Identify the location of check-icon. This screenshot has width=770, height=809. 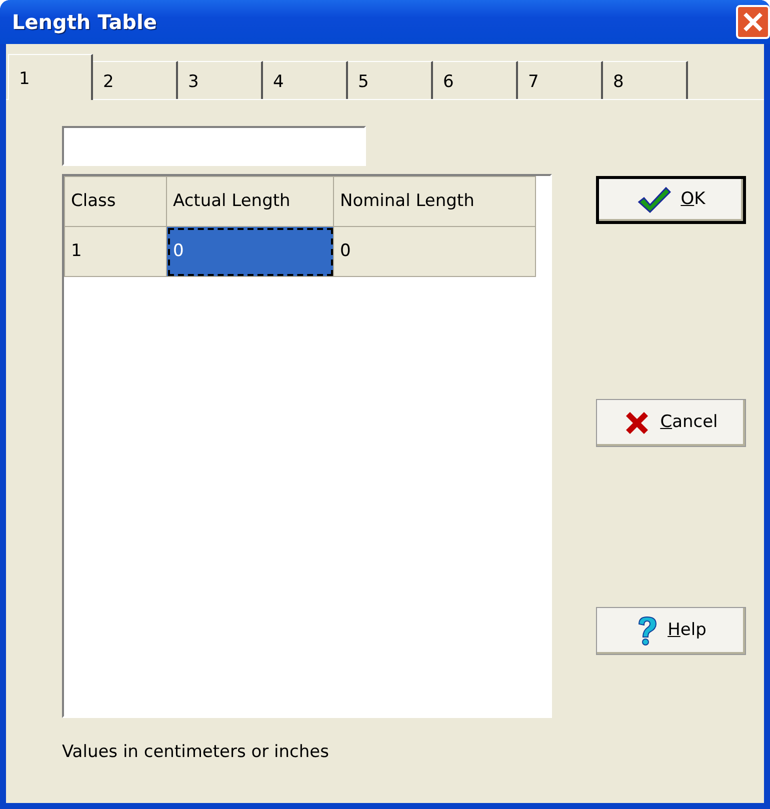
(653, 200).